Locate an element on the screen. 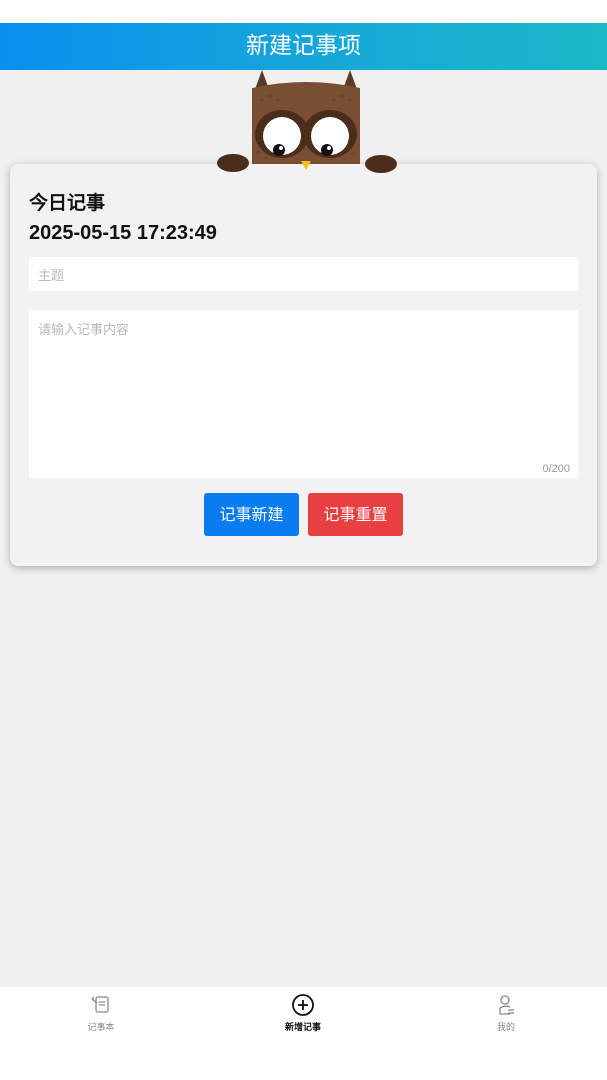 Image resolution: width=607 pixels, height=1080 pixels. char-counter: 0/200 is located at coordinates (556, 469).